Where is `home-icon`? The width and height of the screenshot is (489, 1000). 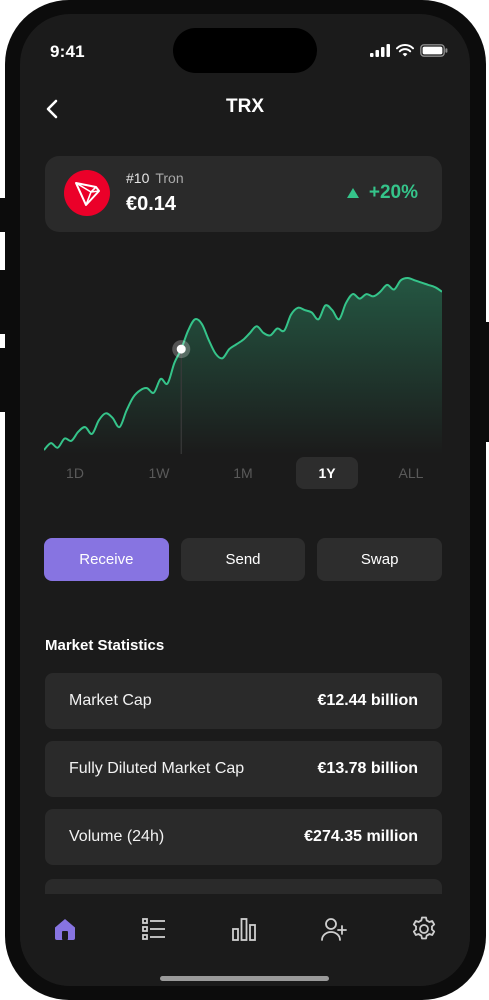
home-icon is located at coordinates (65, 929).